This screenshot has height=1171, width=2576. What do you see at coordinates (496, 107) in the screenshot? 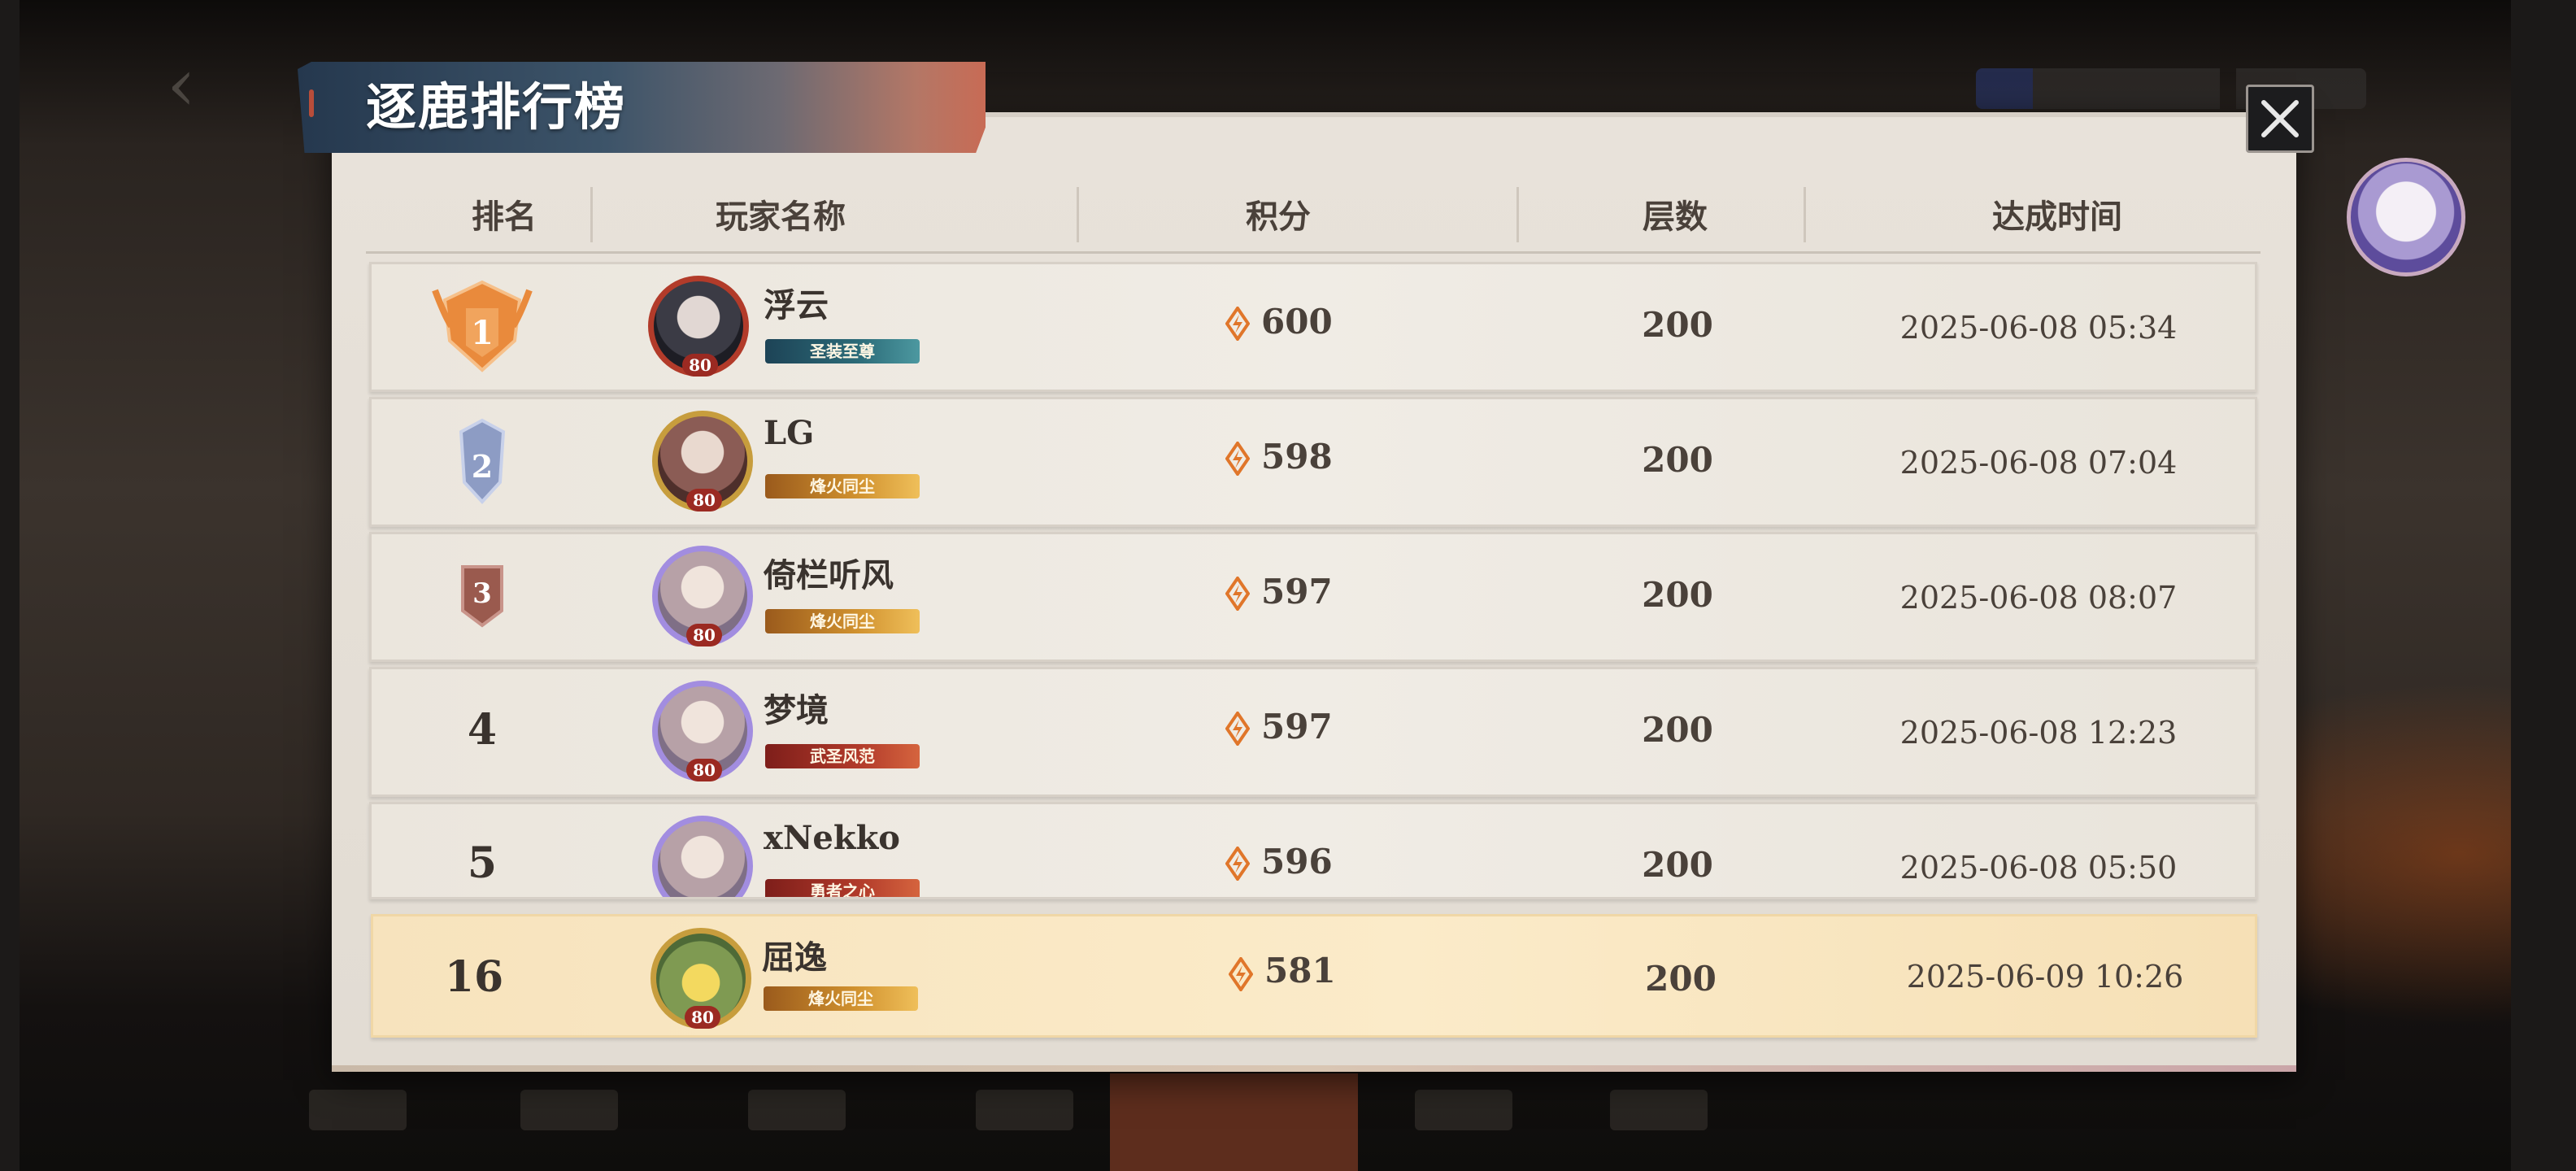
I see `page-title: 逐鹿排行榜` at bounding box center [496, 107].